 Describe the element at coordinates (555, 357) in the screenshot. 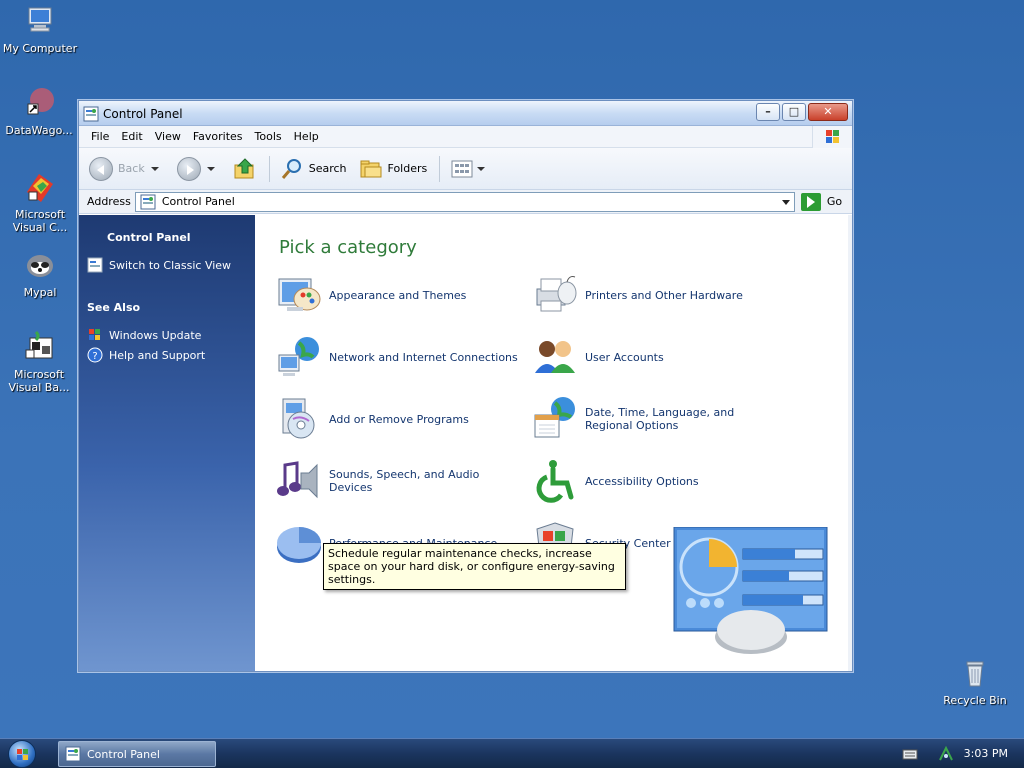

I see `user-accounts-icon` at that location.